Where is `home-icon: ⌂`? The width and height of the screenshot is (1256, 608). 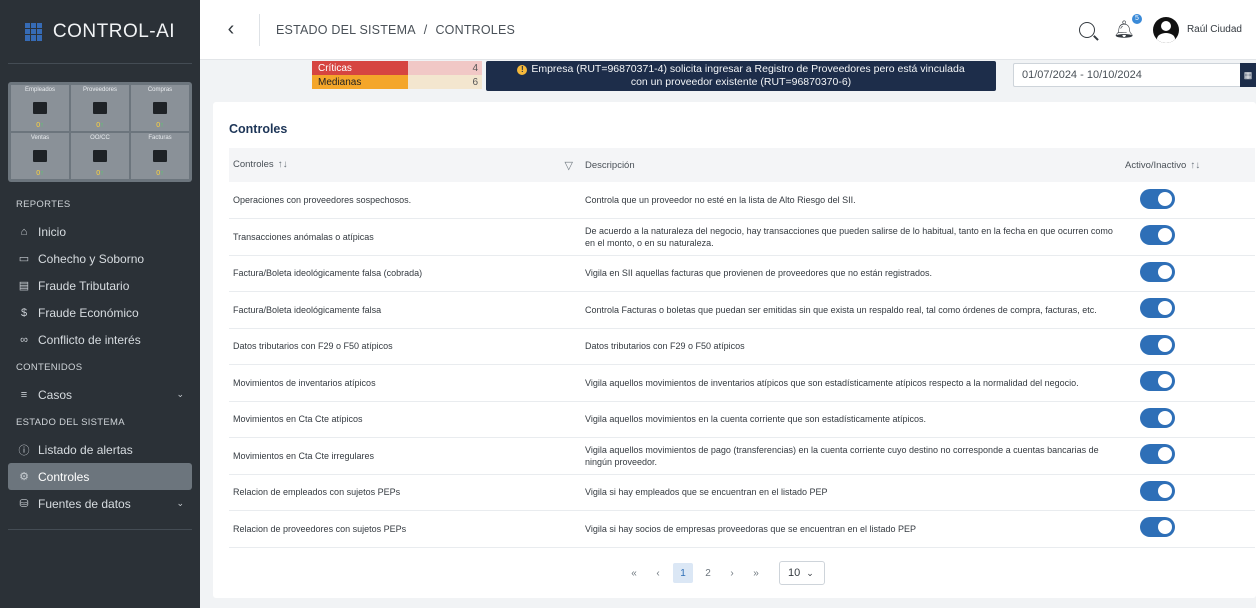
home-icon: ⌂ is located at coordinates (24, 231).